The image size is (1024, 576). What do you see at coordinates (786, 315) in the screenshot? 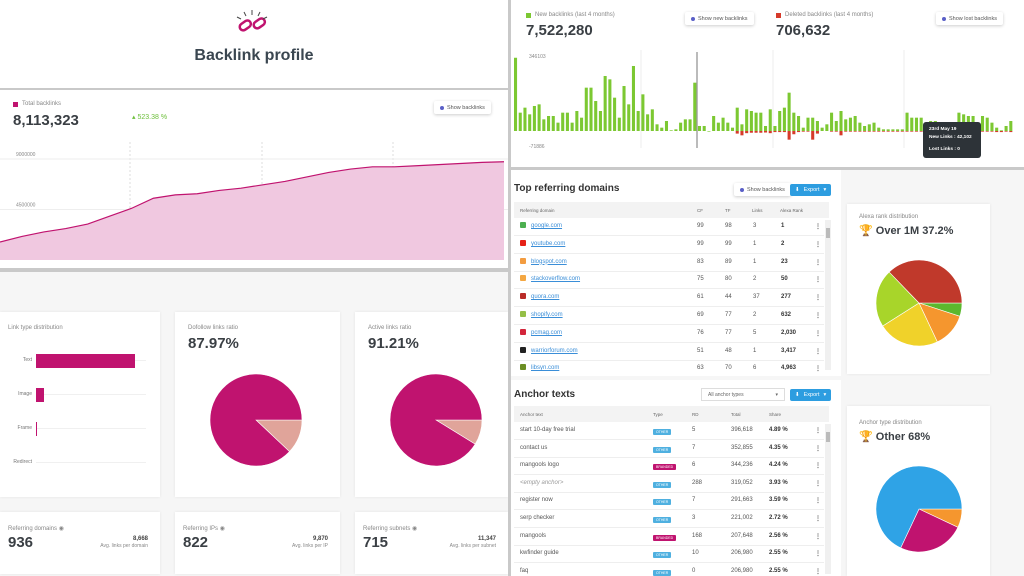
I see `alexa-rank-value: 632` at bounding box center [786, 315].